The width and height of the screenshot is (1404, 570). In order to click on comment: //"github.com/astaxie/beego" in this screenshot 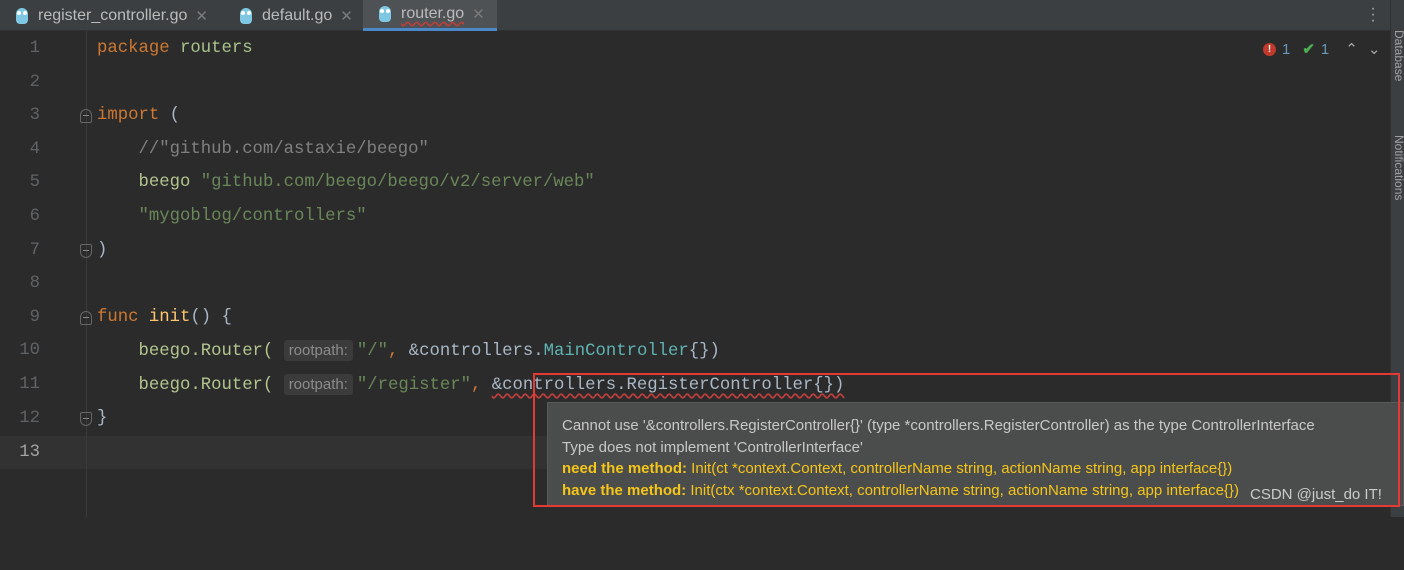, I will do `click(283, 149)`.